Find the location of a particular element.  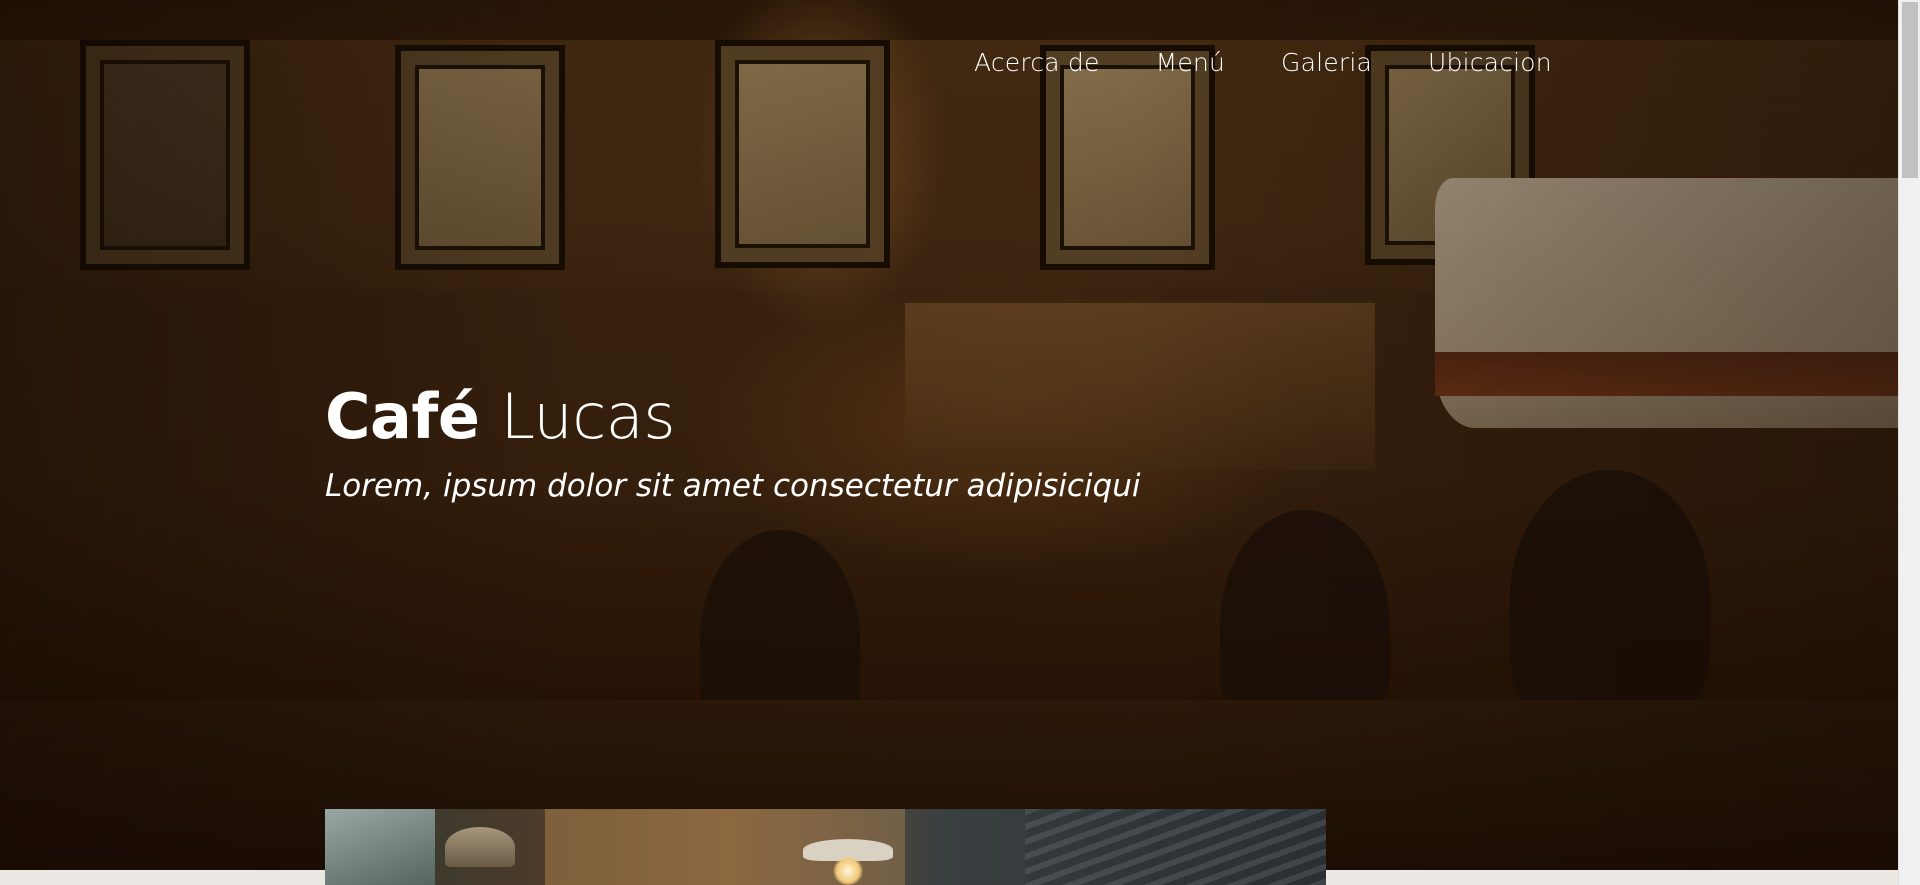

nav-link-acerca: Acerca de is located at coordinates (1037, 63).